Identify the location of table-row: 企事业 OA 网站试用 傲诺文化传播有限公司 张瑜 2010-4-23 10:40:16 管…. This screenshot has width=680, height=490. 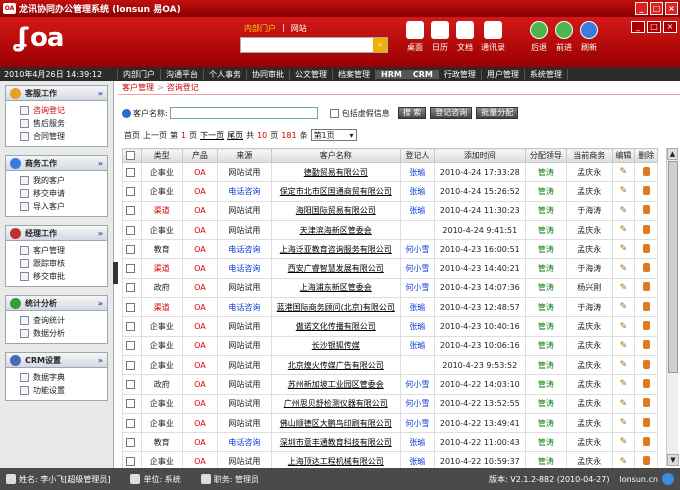
(390, 326).